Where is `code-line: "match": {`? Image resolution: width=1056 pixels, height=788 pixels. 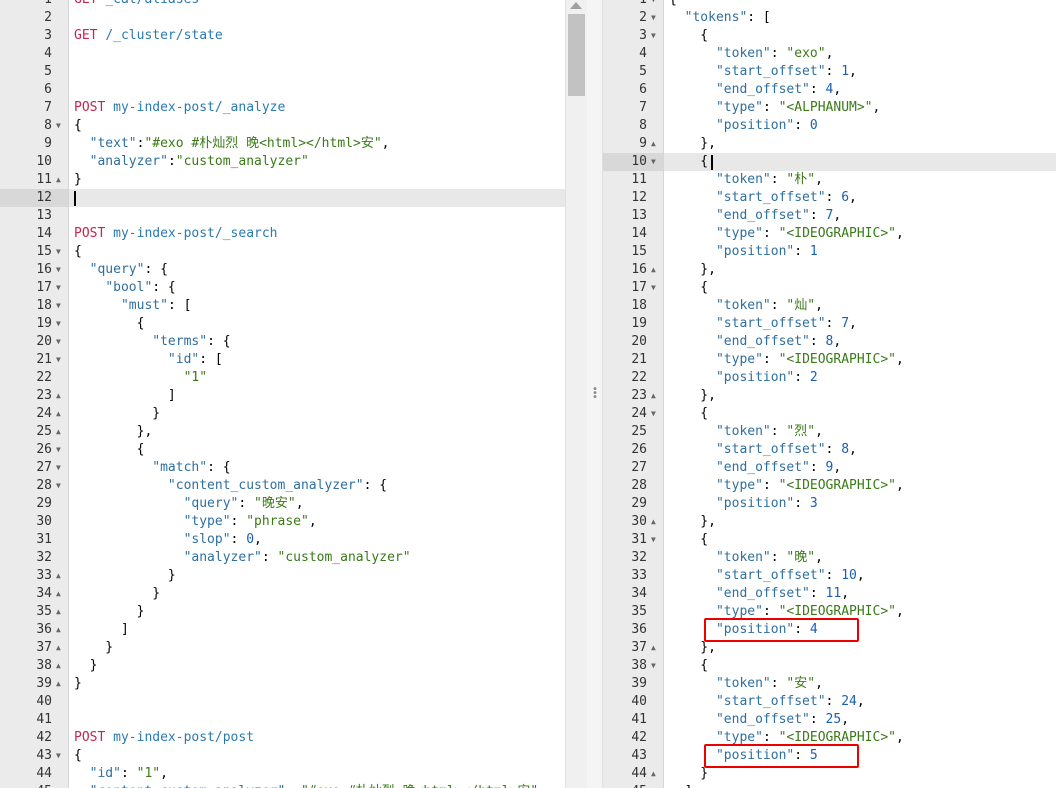 code-line: "match": { is located at coordinates (317, 468).